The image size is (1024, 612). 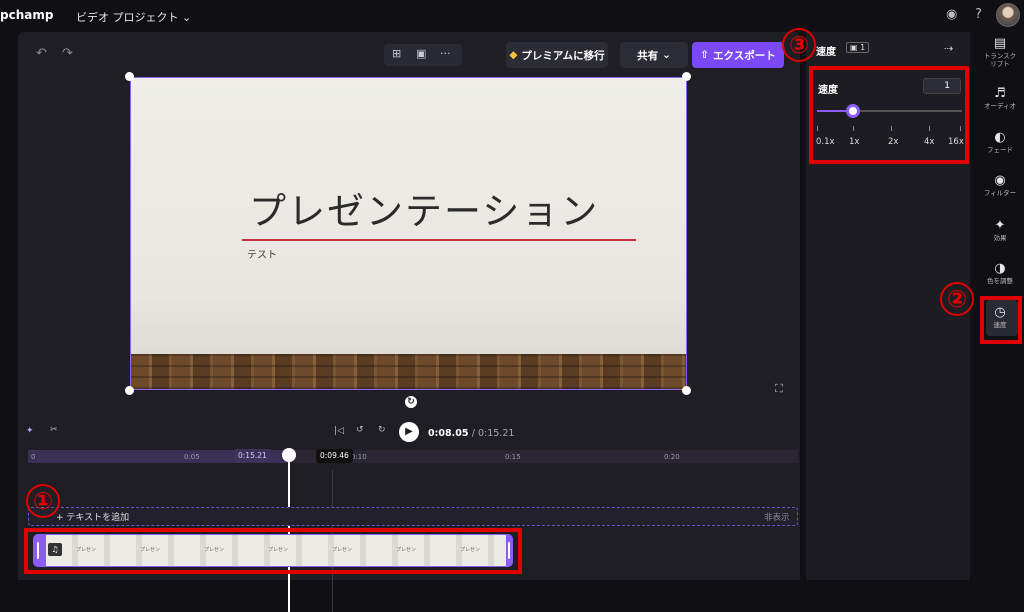 What do you see at coordinates (30, 431) in the screenshot?
I see `magic-icon: ✦` at bounding box center [30, 431].